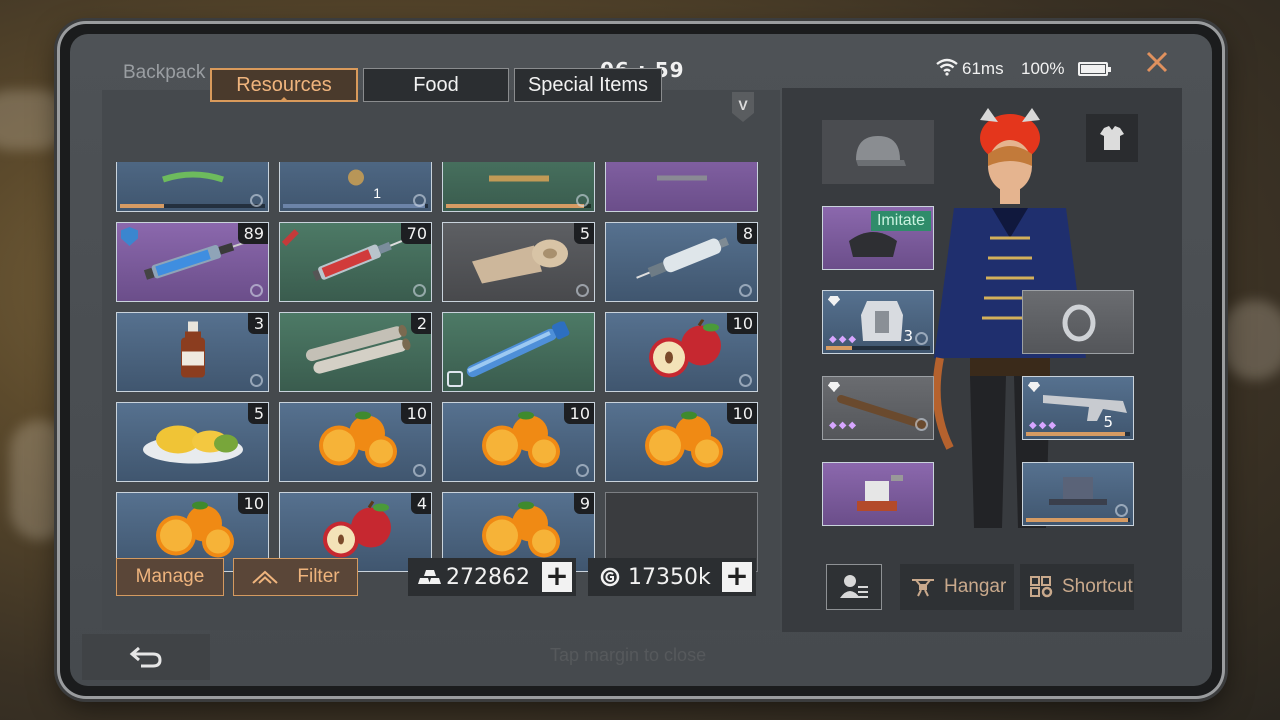 The height and width of the screenshot is (720, 1280). I want to click on filter-button: Filter, so click(295, 577).